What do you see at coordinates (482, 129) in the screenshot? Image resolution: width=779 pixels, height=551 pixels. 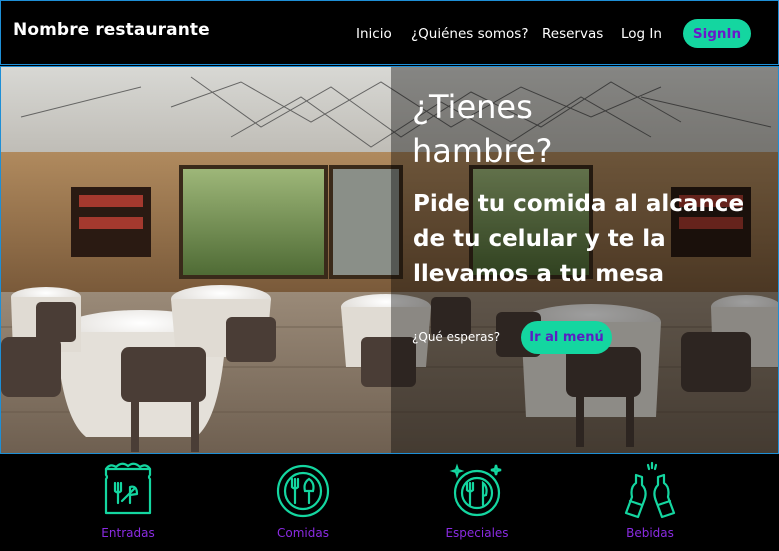 I see `hero-title: ¿Tienes hambre?` at bounding box center [482, 129].